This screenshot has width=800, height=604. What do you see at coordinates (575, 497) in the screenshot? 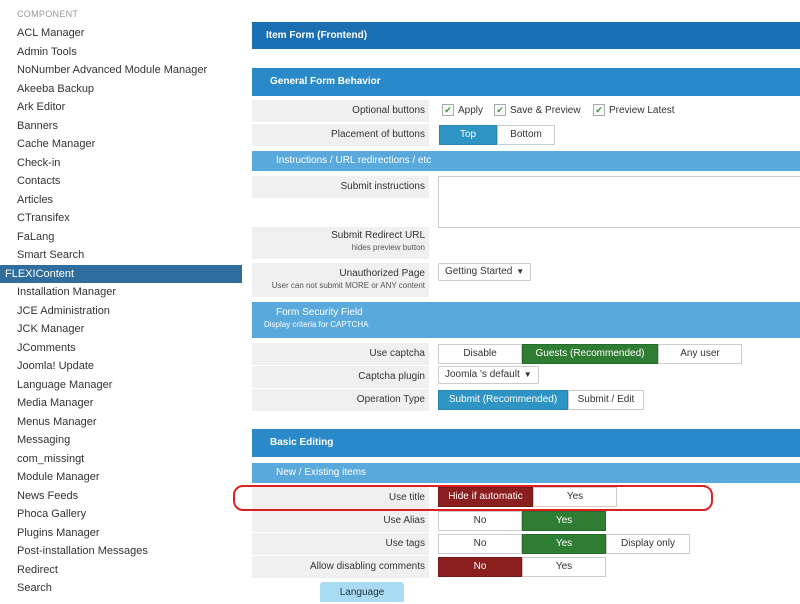
I see `use-title-yes-button: Yes` at bounding box center [575, 497].